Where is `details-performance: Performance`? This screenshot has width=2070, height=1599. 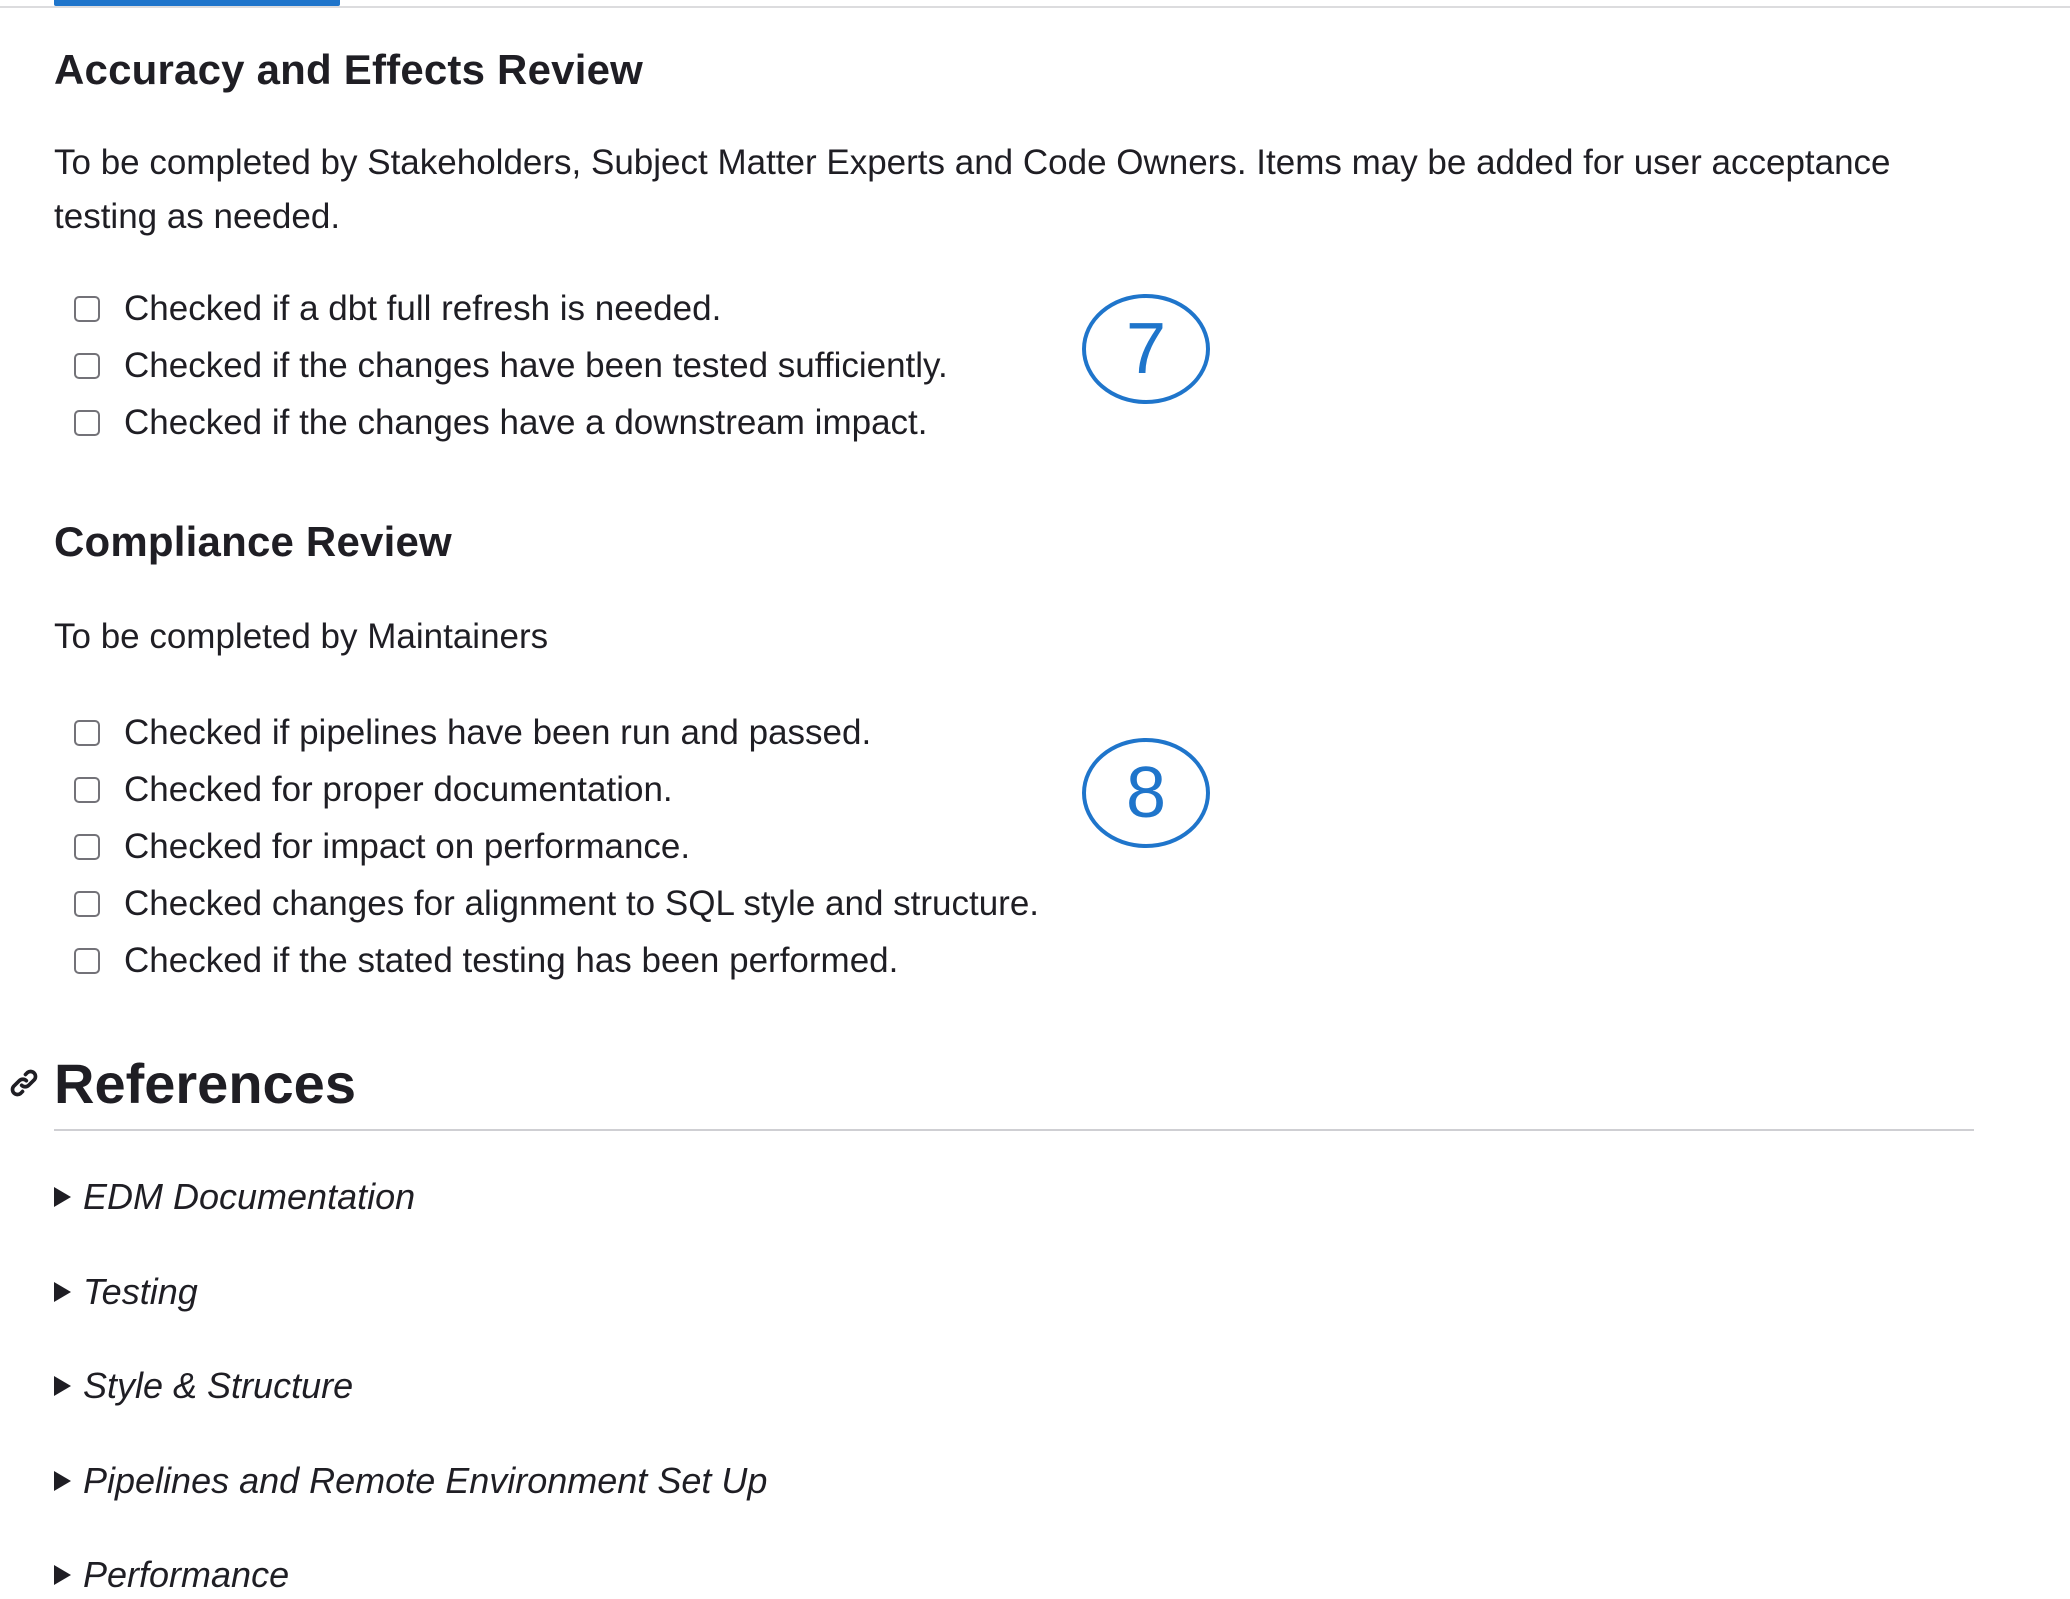
details-performance: Performance is located at coordinates (171, 1575).